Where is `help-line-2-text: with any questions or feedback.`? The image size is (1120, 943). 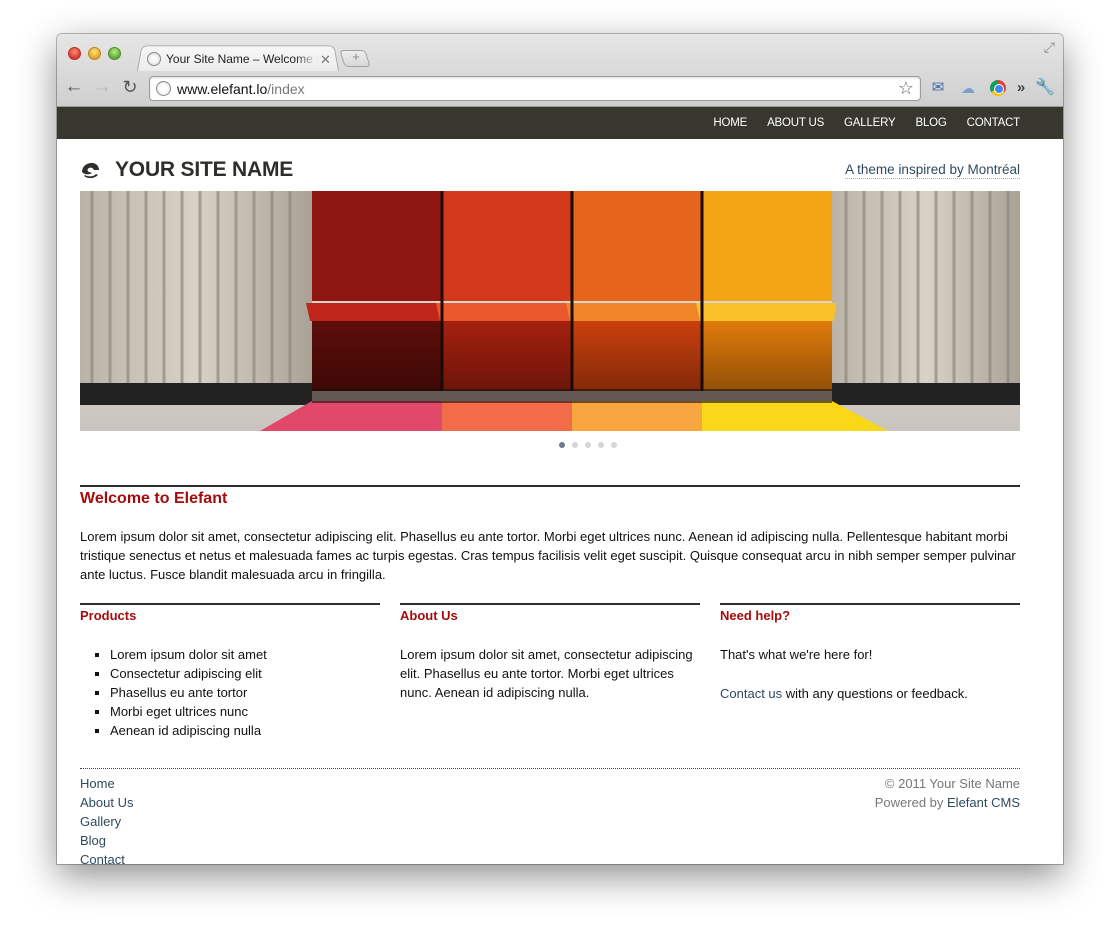 help-line-2-text: with any questions or feedback. is located at coordinates (875, 693).